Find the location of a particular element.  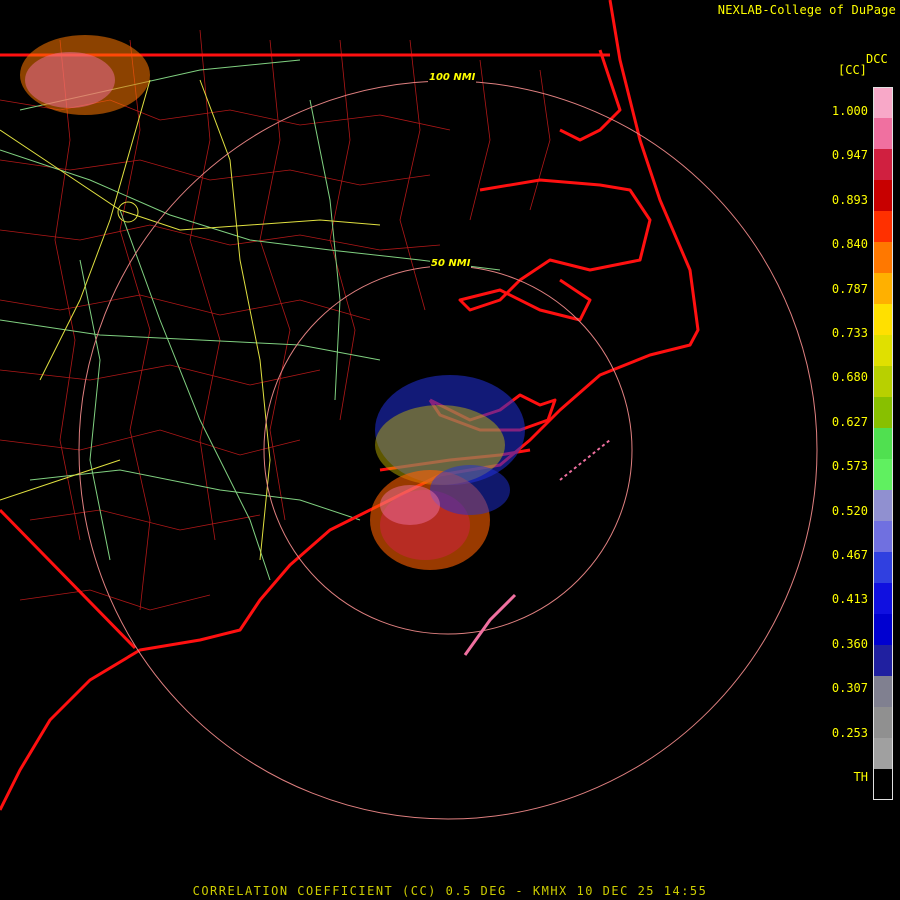

color-scale-label: 0.520 is located at coordinates (849, 510).